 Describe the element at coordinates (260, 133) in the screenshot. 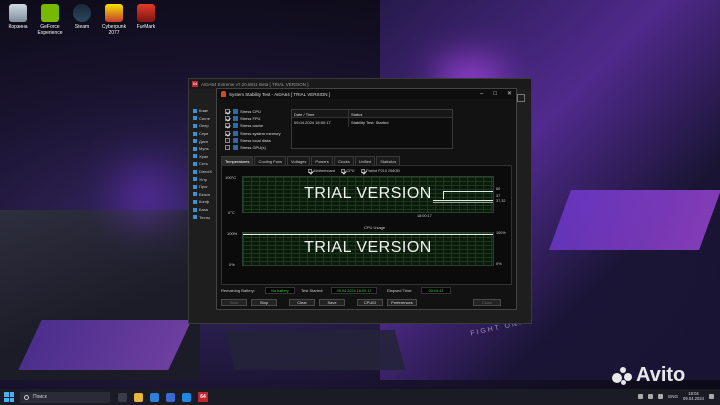

I see `option-label: Stress system memory` at that location.